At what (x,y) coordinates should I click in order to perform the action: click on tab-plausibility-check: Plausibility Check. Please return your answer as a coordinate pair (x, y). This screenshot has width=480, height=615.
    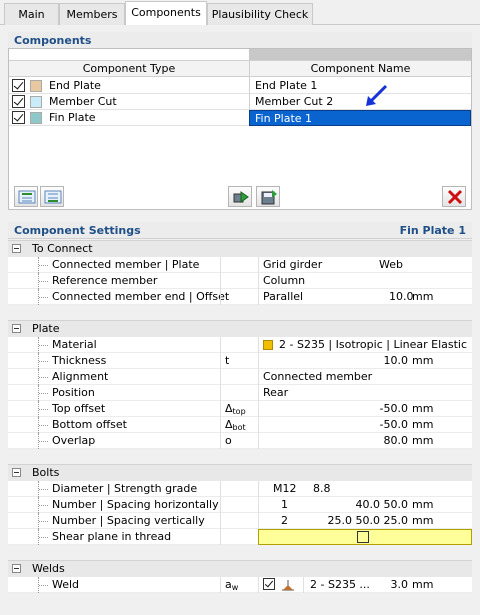
    Looking at the image, I should click on (260, 14).